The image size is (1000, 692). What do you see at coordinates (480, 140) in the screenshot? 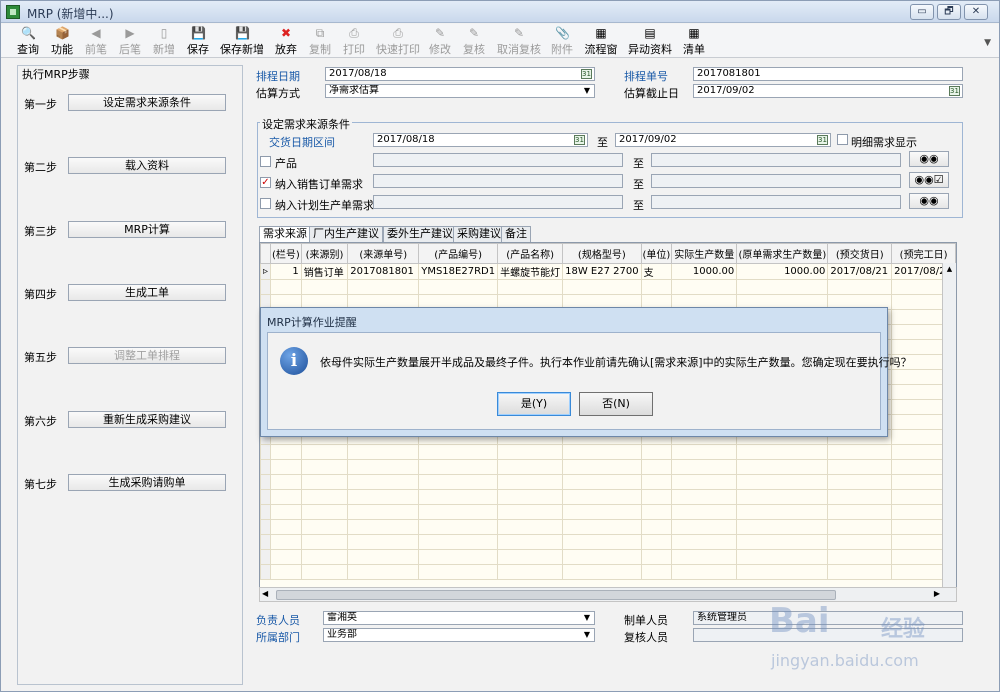
I see `date-from-field: 2017/08/18 31` at bounding box center [480, 140].